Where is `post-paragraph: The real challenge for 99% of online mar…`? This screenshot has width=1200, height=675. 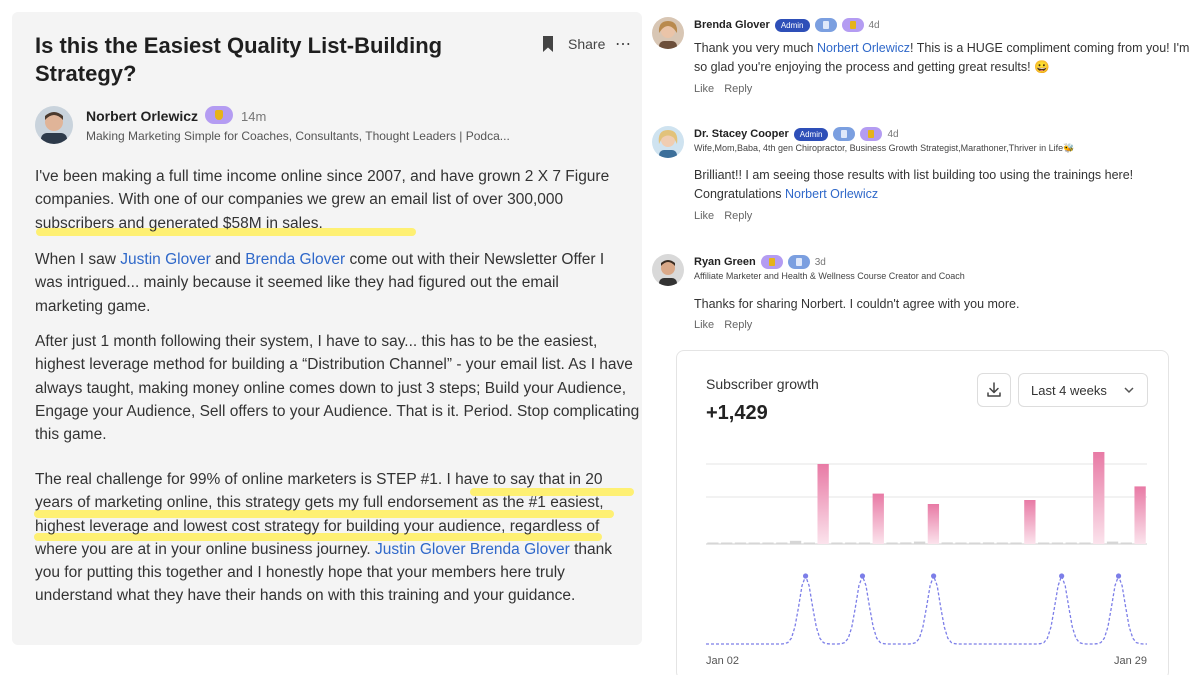
post-paragraph: The real challenge for 99% of online mar… is located at coordinates (338, 538).